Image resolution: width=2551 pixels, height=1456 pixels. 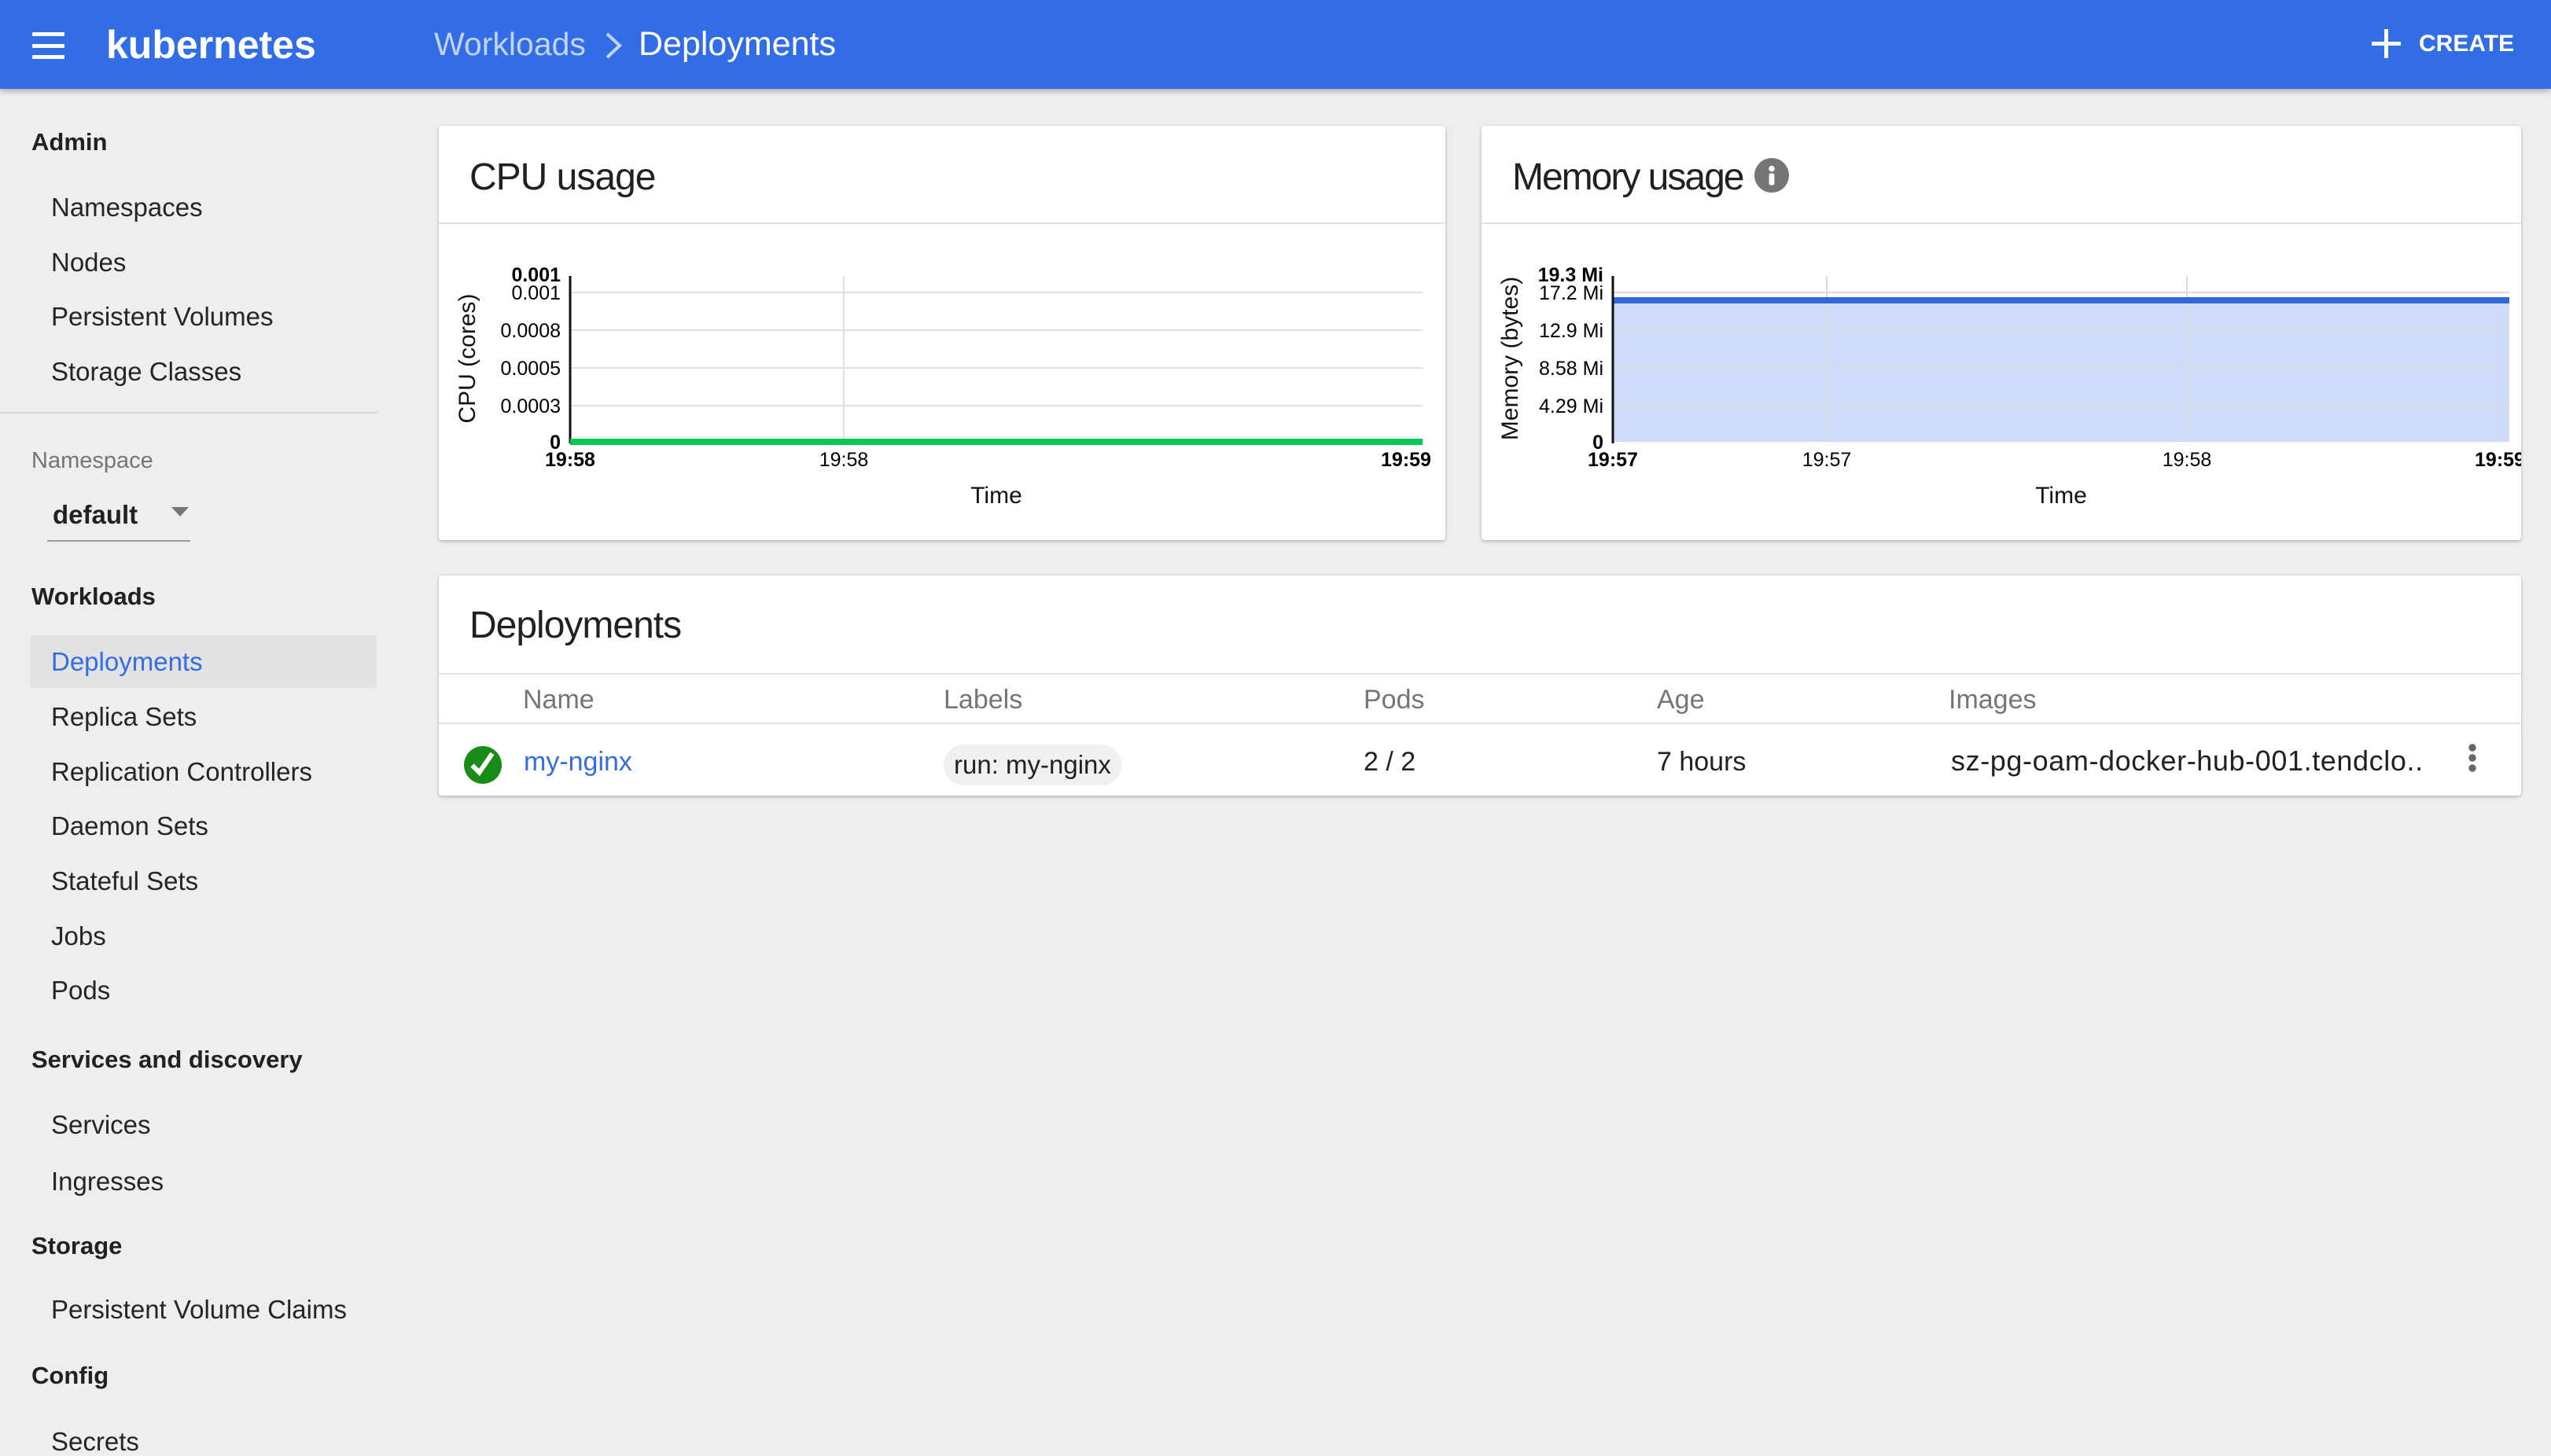 I want to click on svg-text: 12.9 Mi, so click(x=1571, y=331).